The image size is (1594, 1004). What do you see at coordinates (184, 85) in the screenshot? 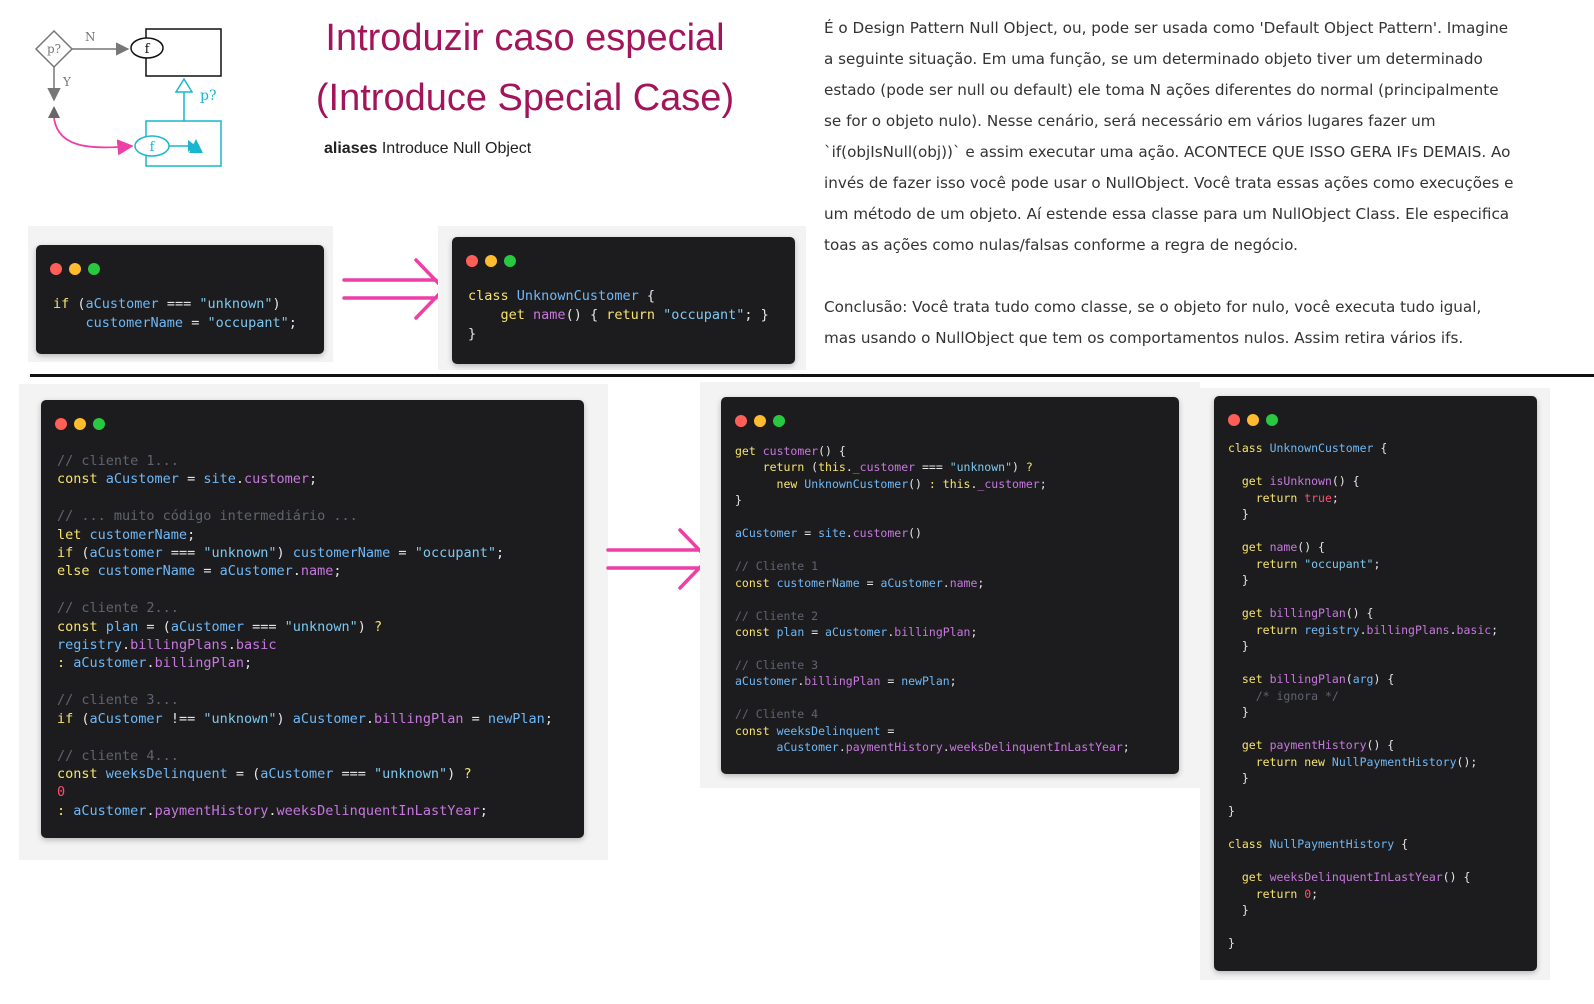
I see `inheritance-arrowhead` at bounding box center [184, 85].